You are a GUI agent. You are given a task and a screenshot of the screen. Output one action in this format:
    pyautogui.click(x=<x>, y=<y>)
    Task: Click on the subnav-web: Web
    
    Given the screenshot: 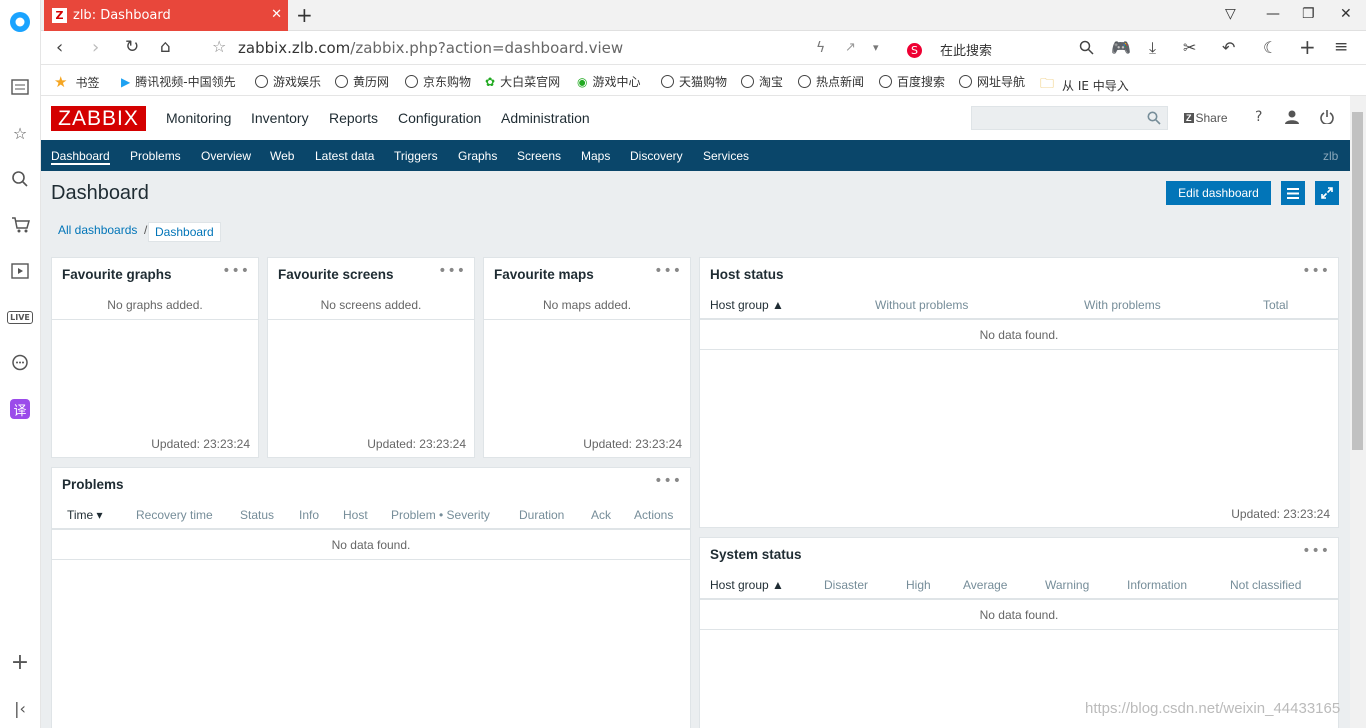 What is the action you would take?
    pyautogui.click(x=282, y=156)
    